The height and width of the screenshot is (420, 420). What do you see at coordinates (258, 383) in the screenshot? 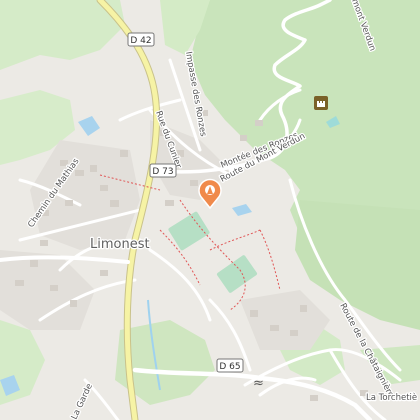
I see `water-symbol-icon: ≈` at bounding box center [258, 383].